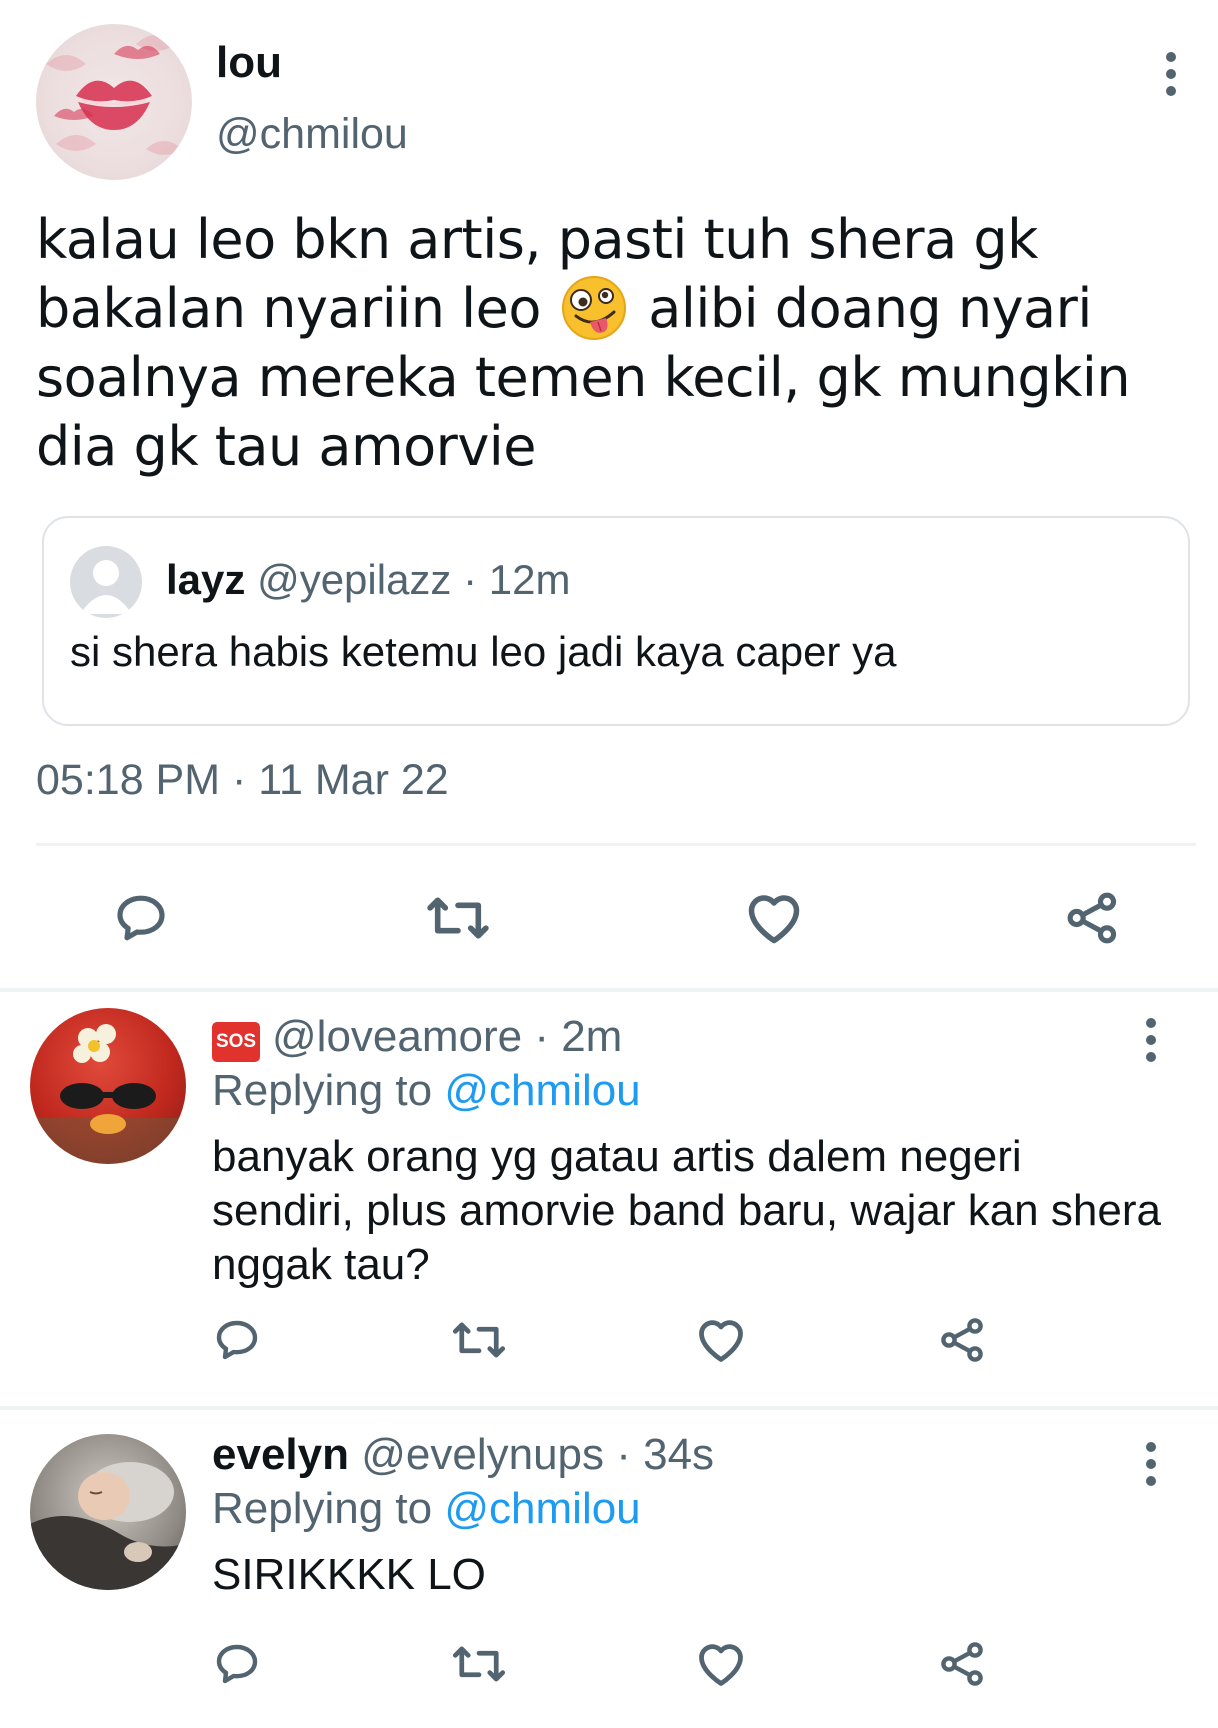 The height and width of the screenshot is (1728, 1218). I want to click on reply-text: SIRIKKKK LO, so click(349, 1574).